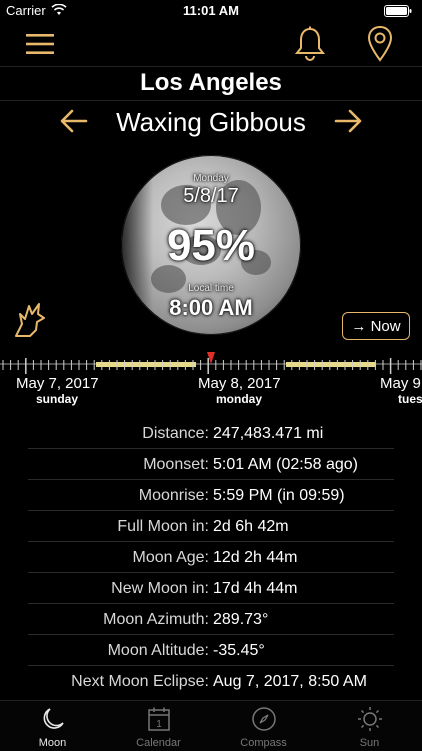 This screenshot has width=422, height=751. What do you see at coordinates (399, 12) in the screenshot?
I see `battery-icon` at bounding box center [399, 12].